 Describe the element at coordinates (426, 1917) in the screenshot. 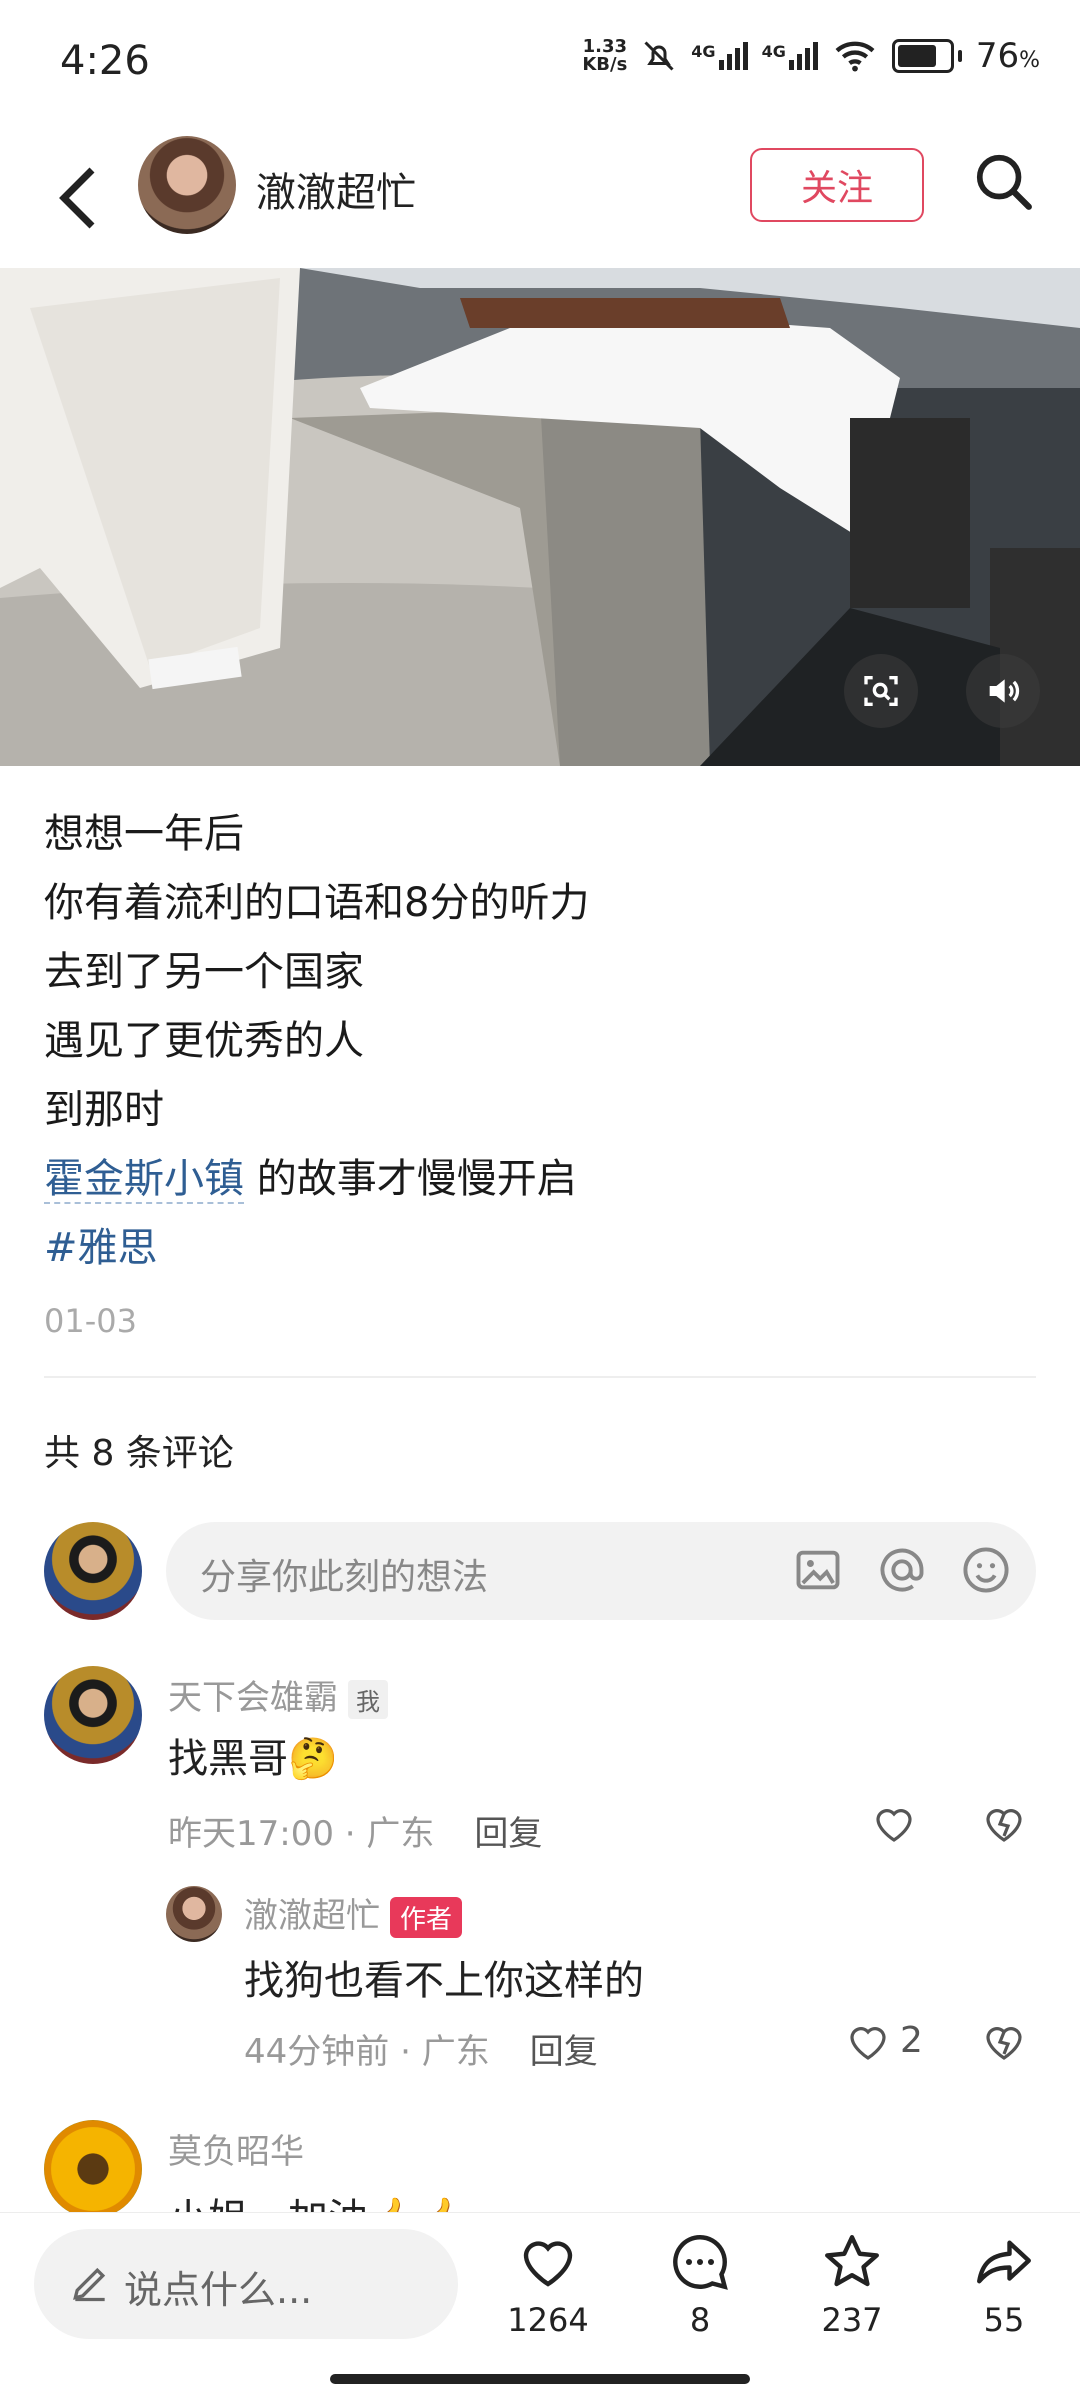

I see `author-badge: 作者` at that location.